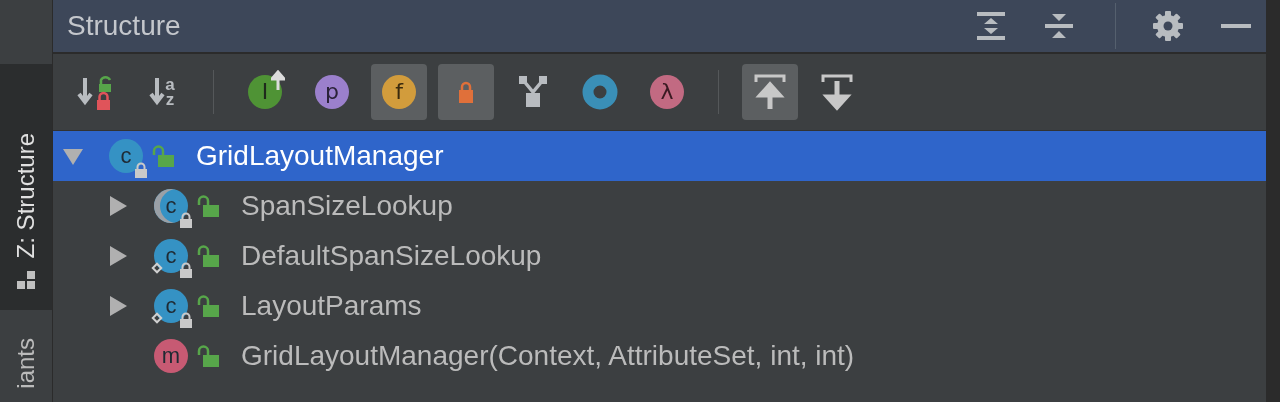 The image size is (1280, 402). What do you see at coordinates (991, 26) in the screenshot?
I see `expand-all-icon` at bounding box center [991, 26].